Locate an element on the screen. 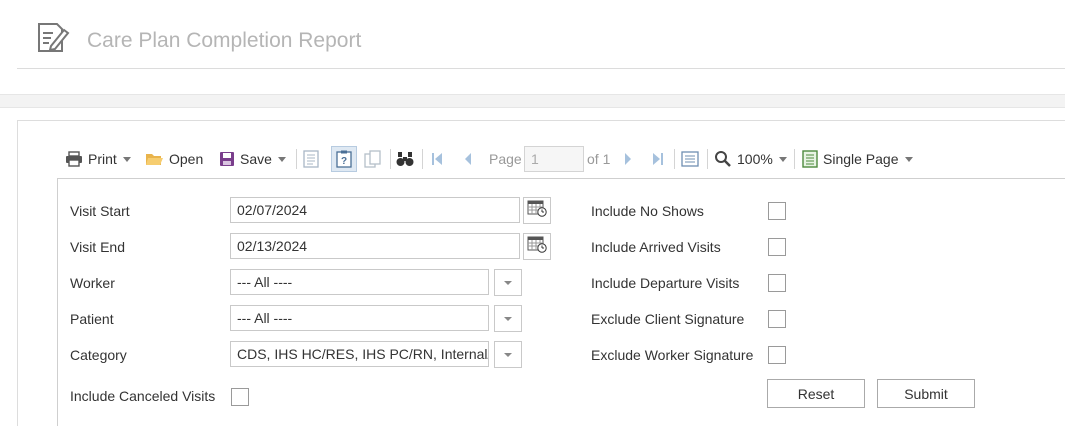 This screenshot has width=1065, height=426. last-page-icon is located at coordinates (658, 159).